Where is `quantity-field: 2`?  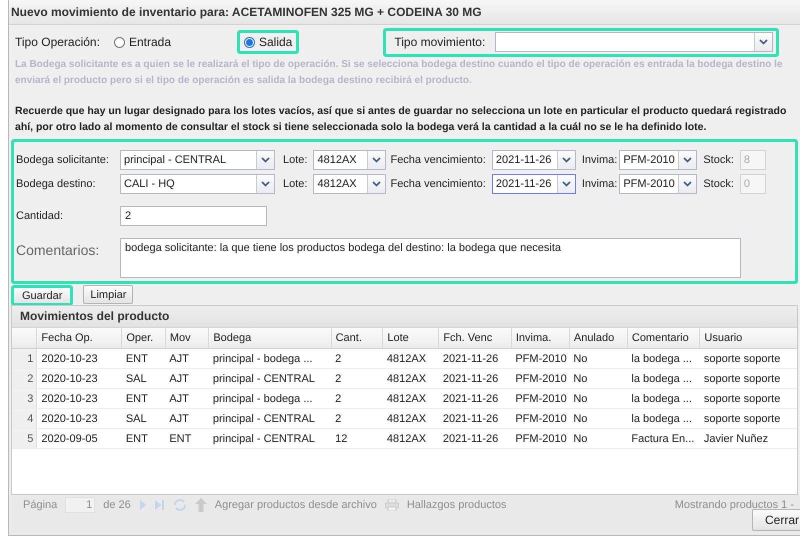
quantity-field: 2 is located at coordinates (193, 216).